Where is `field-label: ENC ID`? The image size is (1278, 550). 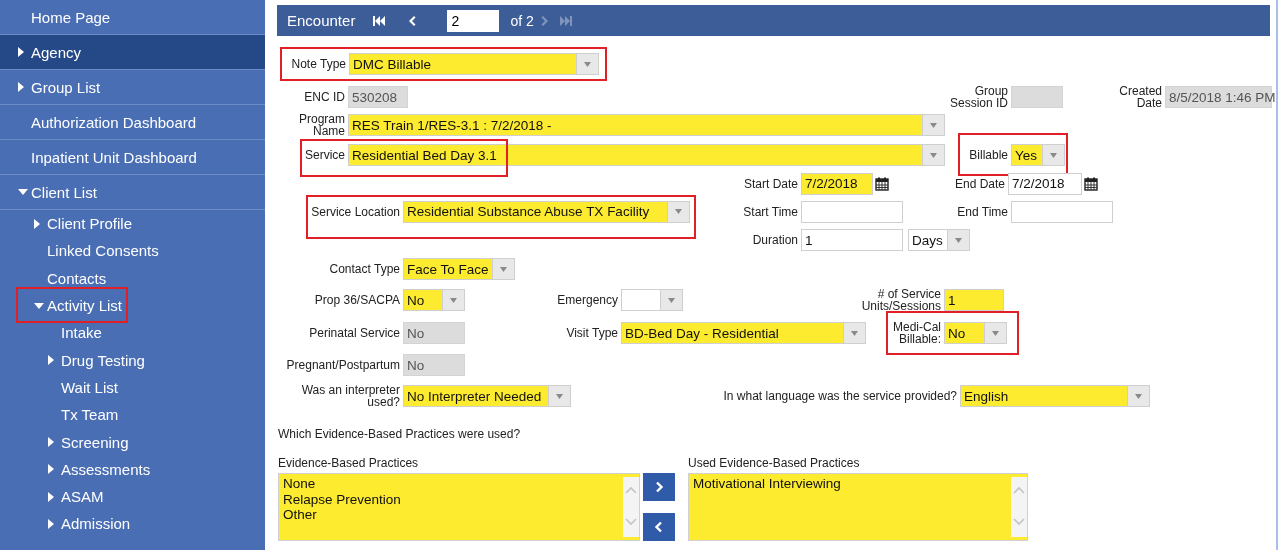 field-label: ENC ID is located at coordinates (324, 97).